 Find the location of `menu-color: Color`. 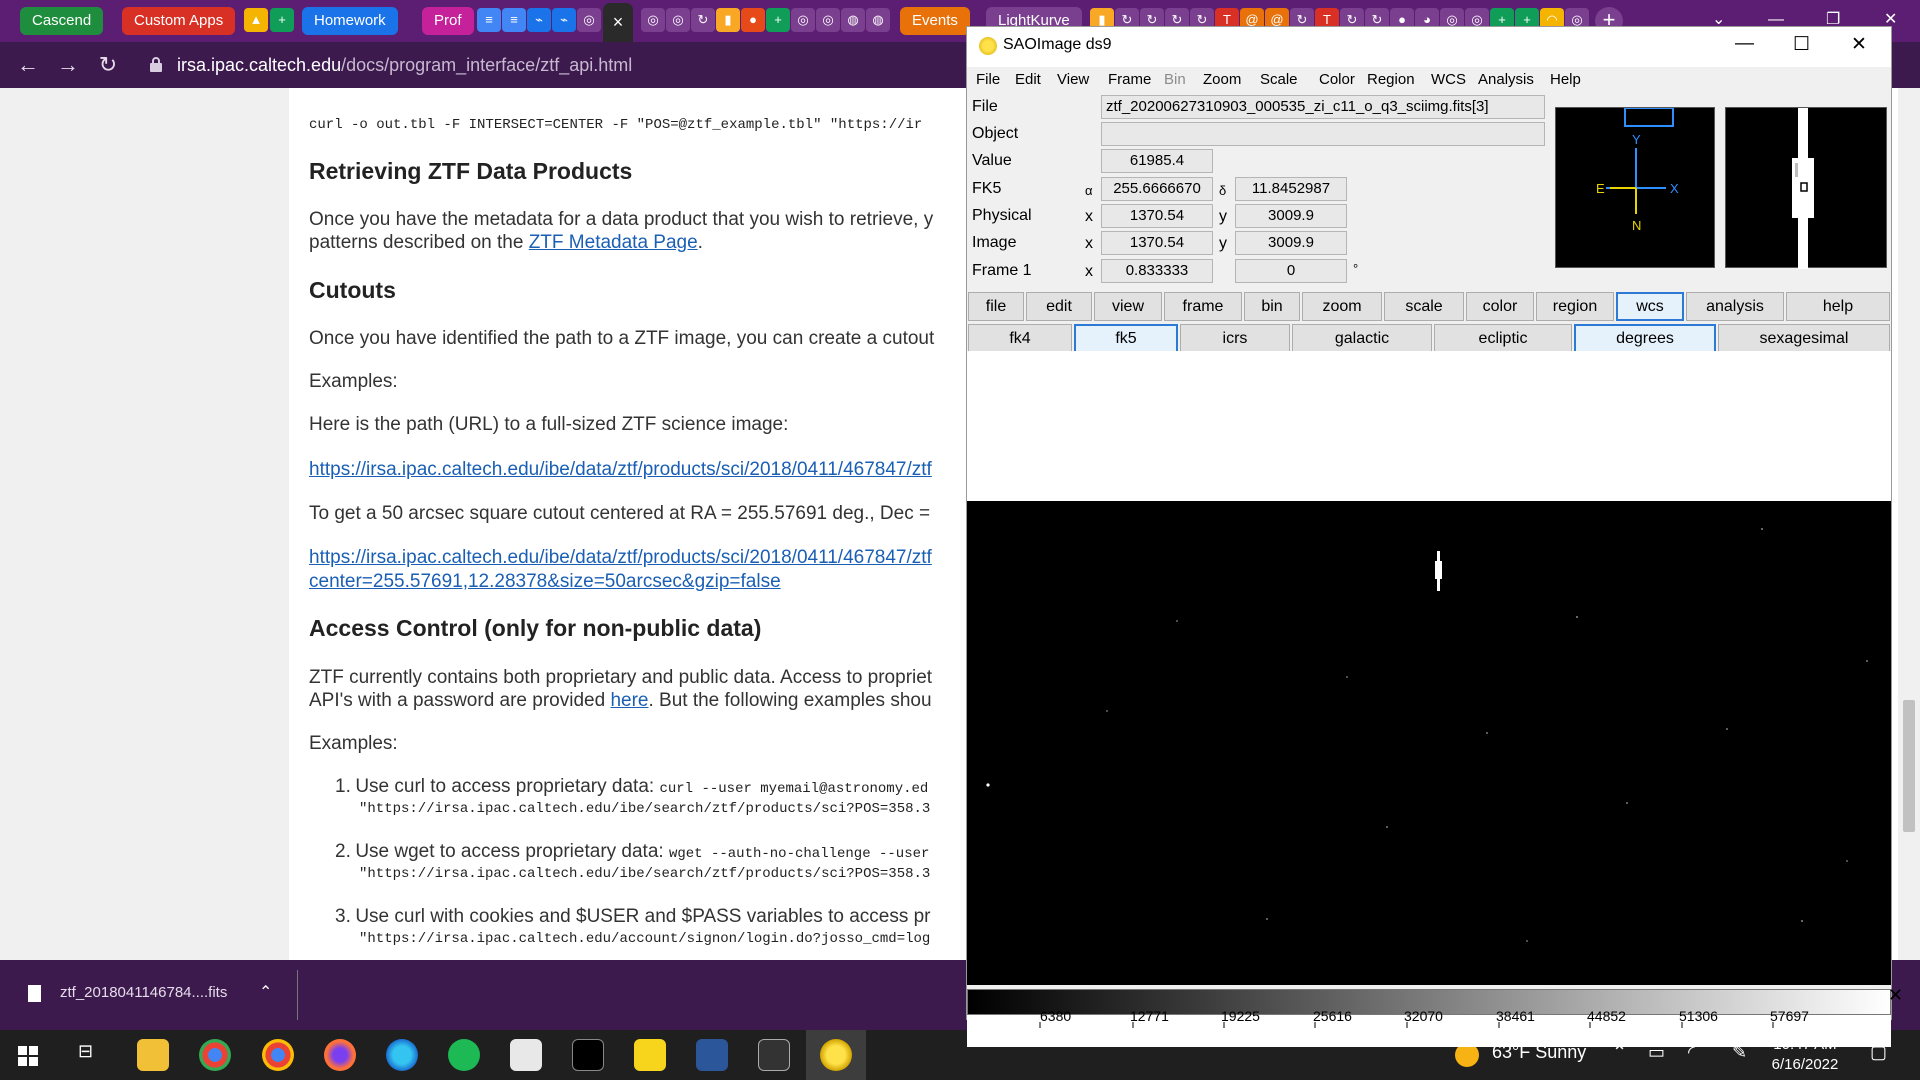

menu-color: Color is located at coordinates (1337, 79).